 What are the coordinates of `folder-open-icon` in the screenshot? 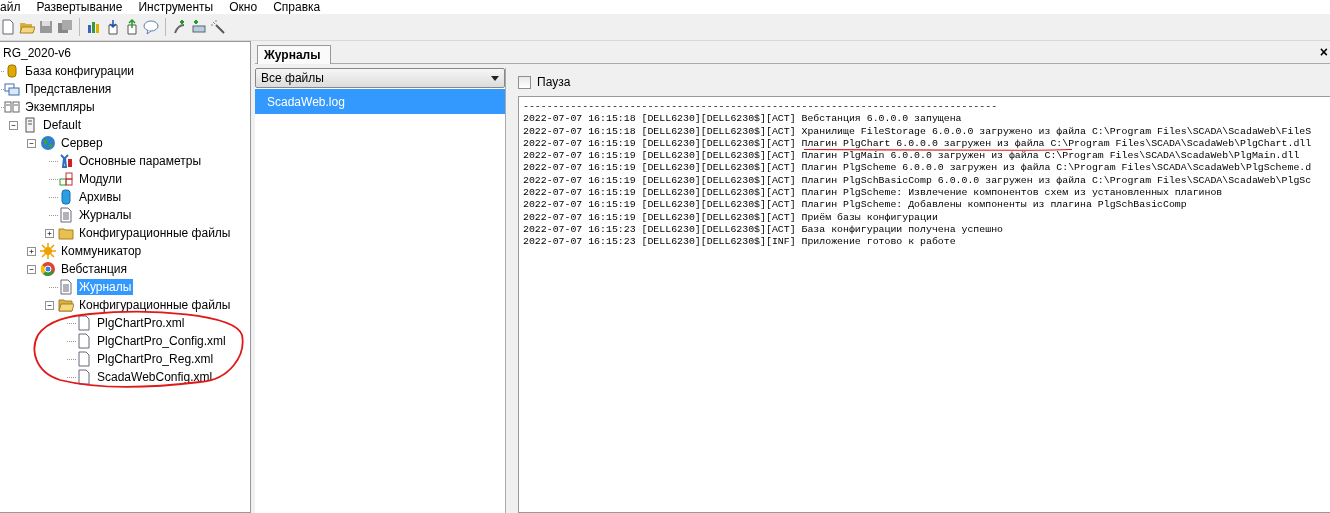 It's located at (66, 305).